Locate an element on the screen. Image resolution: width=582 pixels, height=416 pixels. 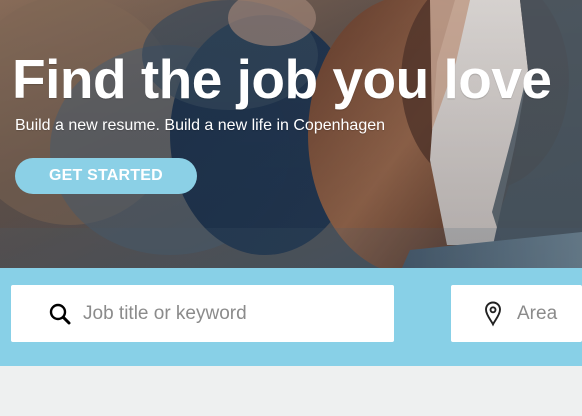
job-title-or-keyword-input is located at coordinates (229, 313).